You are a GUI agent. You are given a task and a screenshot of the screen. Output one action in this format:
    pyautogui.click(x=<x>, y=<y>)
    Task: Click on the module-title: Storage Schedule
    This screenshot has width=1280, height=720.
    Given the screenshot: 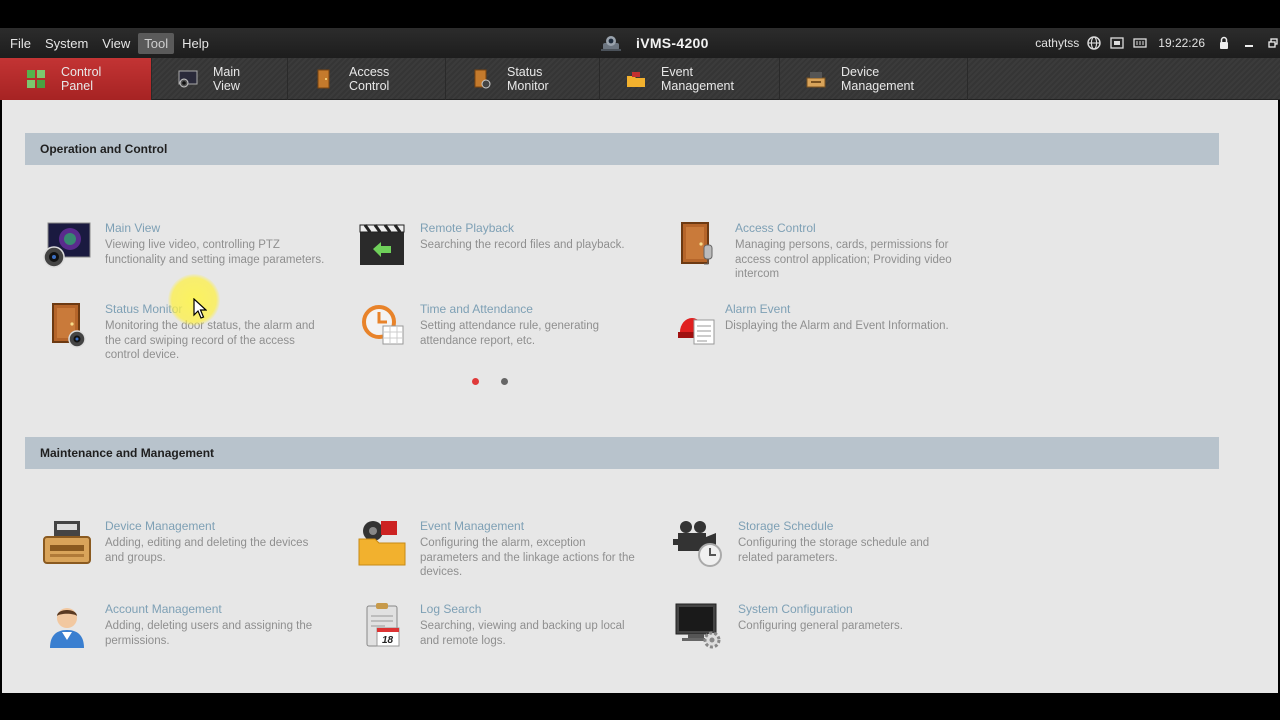 What is the action you would take?
    pyautogui.click(x=786, y=526)
    